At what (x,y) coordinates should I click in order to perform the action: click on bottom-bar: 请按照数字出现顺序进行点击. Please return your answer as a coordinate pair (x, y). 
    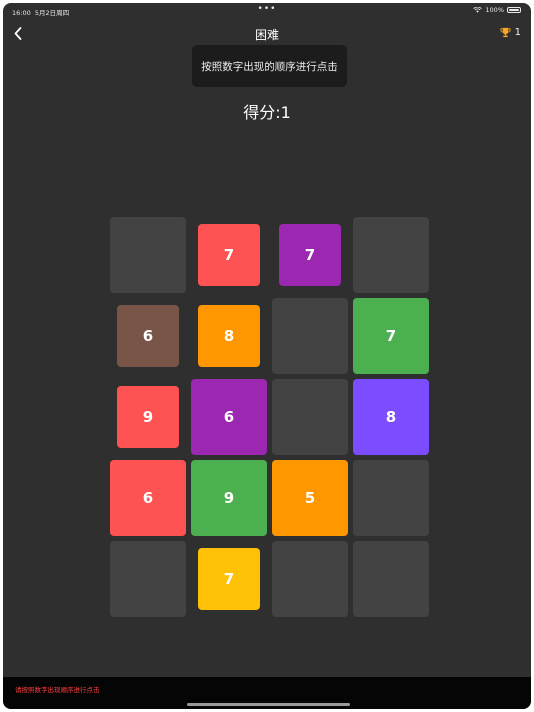
    Looking at the image, I should click on (267, 693).